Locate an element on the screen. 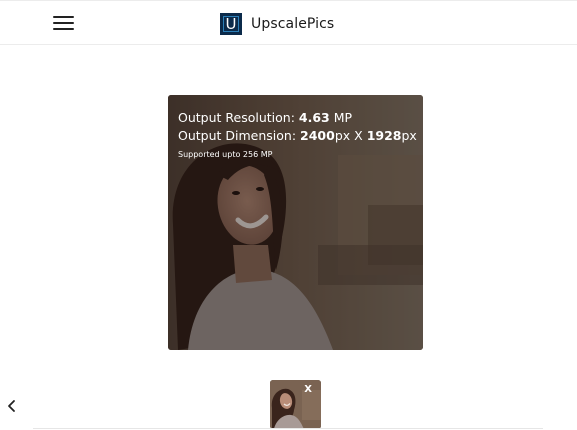  divider is located at coordinates (288, 428).